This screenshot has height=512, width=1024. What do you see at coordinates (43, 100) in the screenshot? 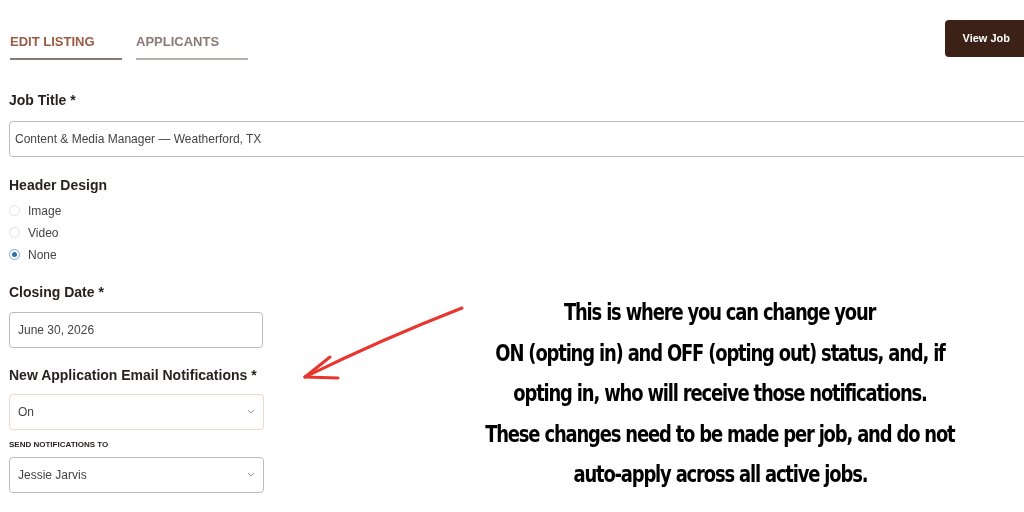
I see `field-label: Job Title *` at bounding box center [43, 100].